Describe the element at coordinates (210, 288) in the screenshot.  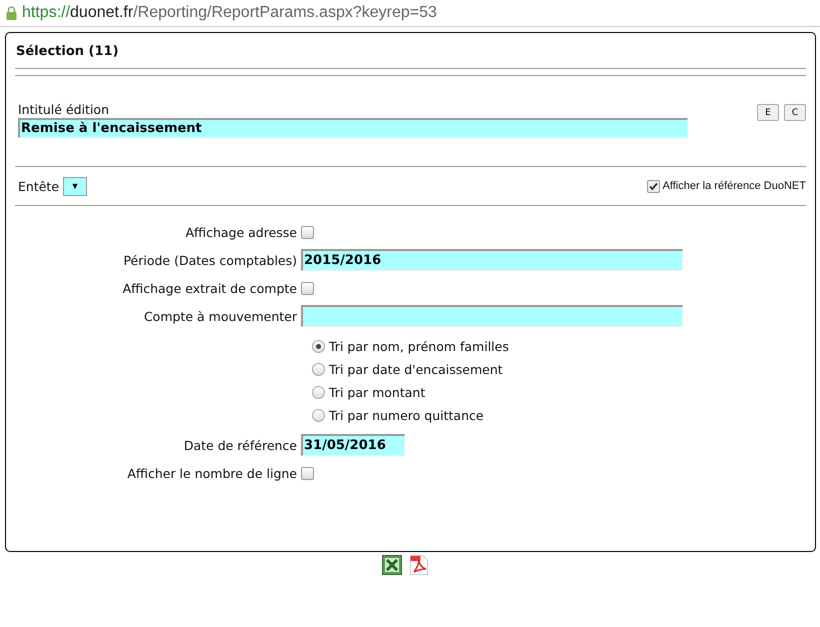
I see `field-label: Affichage extrait de compte` at that location.